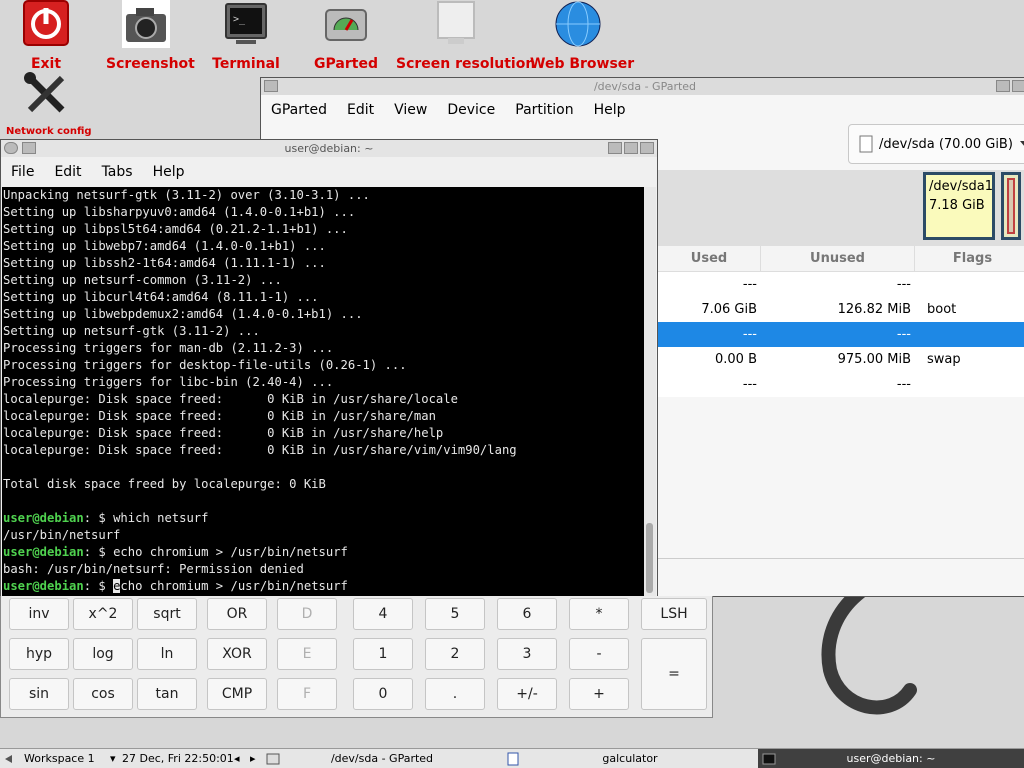 This screenshot has width=1024, height=768. I want to click on taskbar-task-terminal: user@debian: ~, so click(891, 758).